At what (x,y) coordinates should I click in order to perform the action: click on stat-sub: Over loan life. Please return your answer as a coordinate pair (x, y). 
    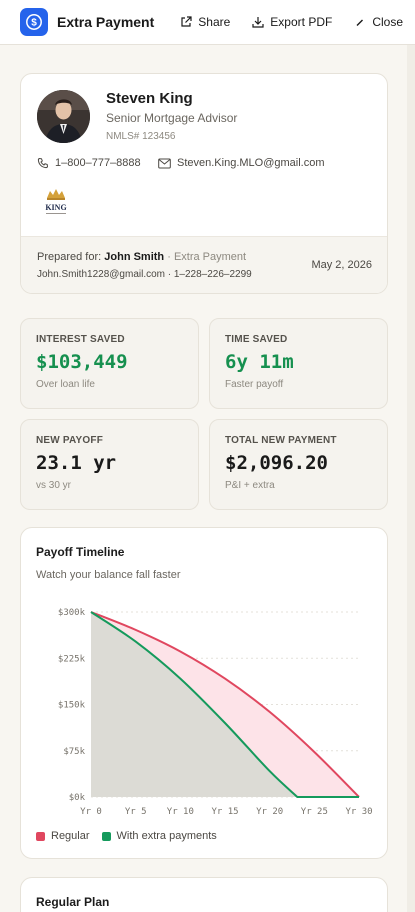
    Looking at the image, I should click on (65, 384).